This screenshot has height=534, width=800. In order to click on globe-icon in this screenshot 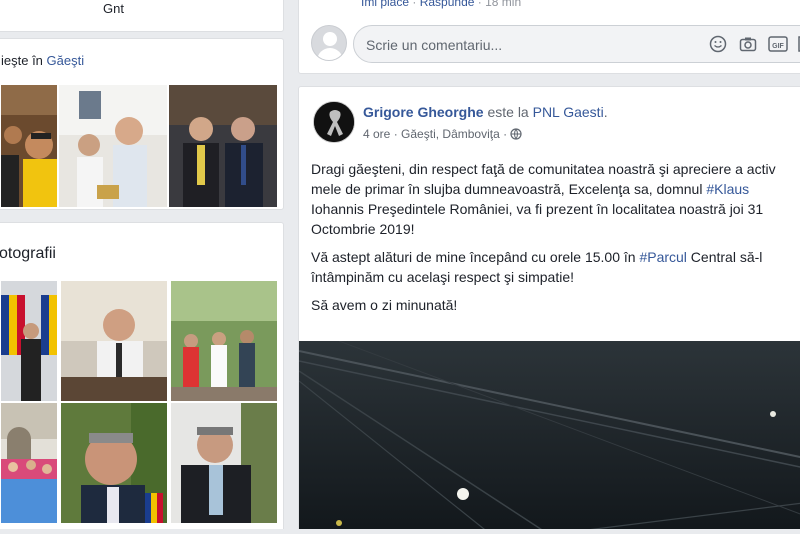, I will do `click(516, 135)`.